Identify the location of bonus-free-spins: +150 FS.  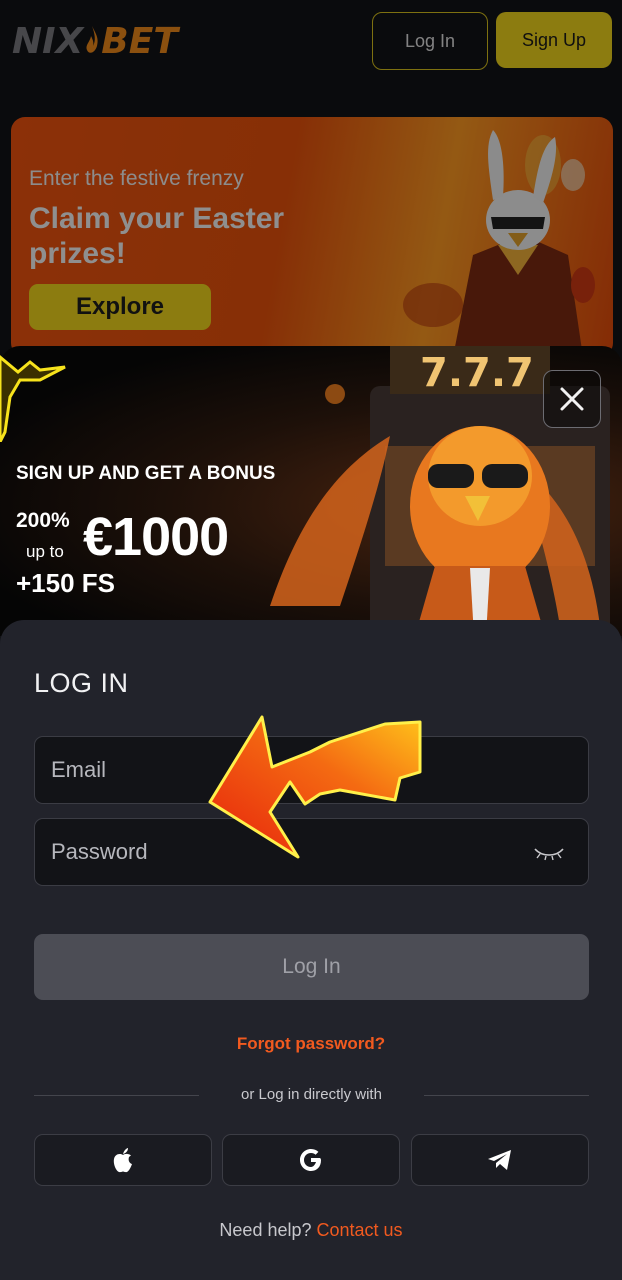
(66, 583).